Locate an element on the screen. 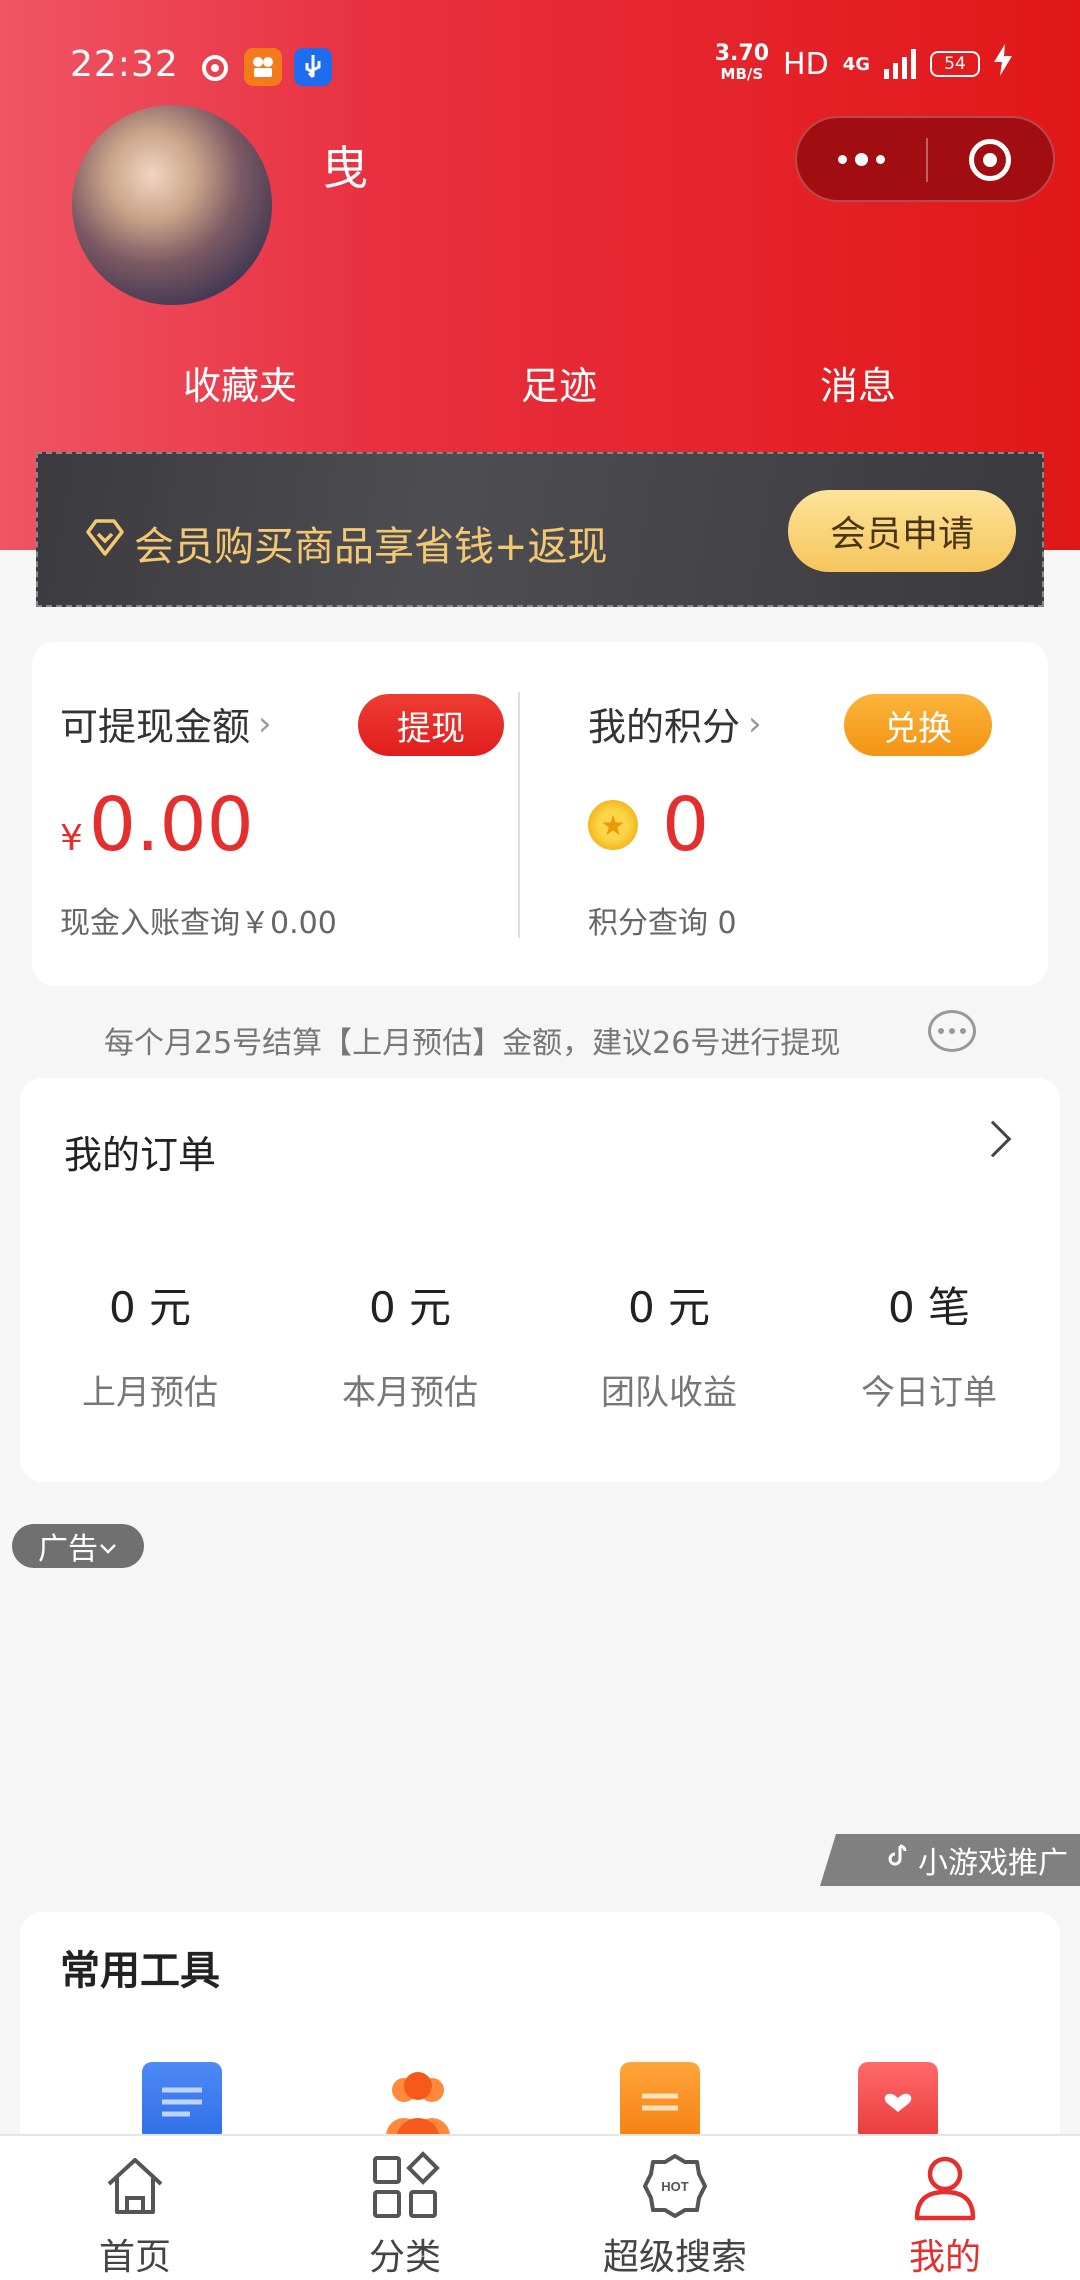  close-miniprogram-button is located at coordinates (990, 160).